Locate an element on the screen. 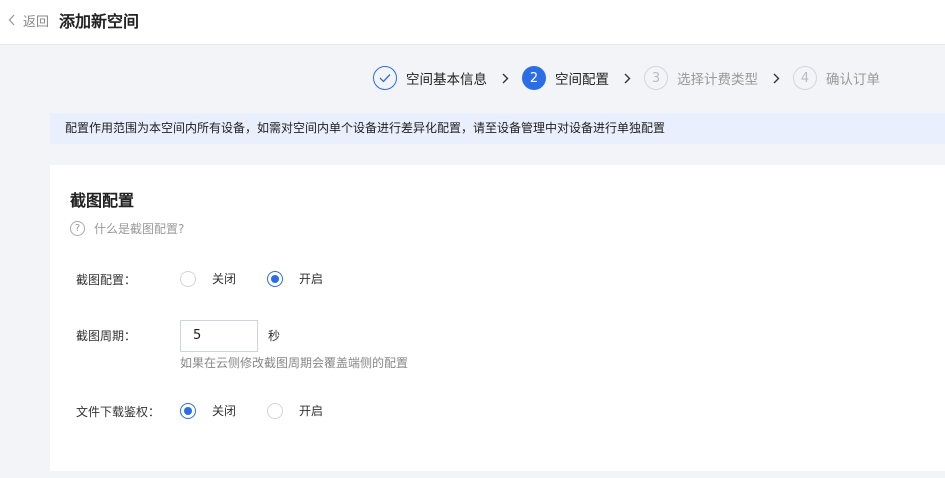 The image size is (945, 478). download-auth-label: 文件下载鉴权： is located at coordinates (118, 412).